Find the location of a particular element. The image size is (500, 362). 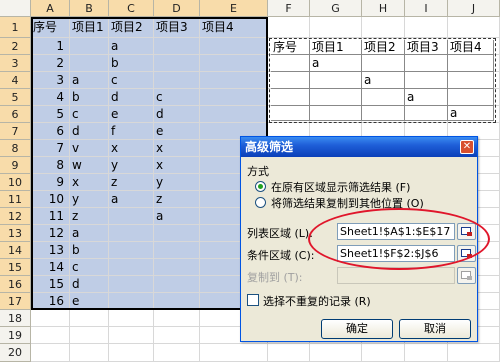

criteria-range-input: Sheet1!$F$2:$J$6 is located at coordinates (396, 253).